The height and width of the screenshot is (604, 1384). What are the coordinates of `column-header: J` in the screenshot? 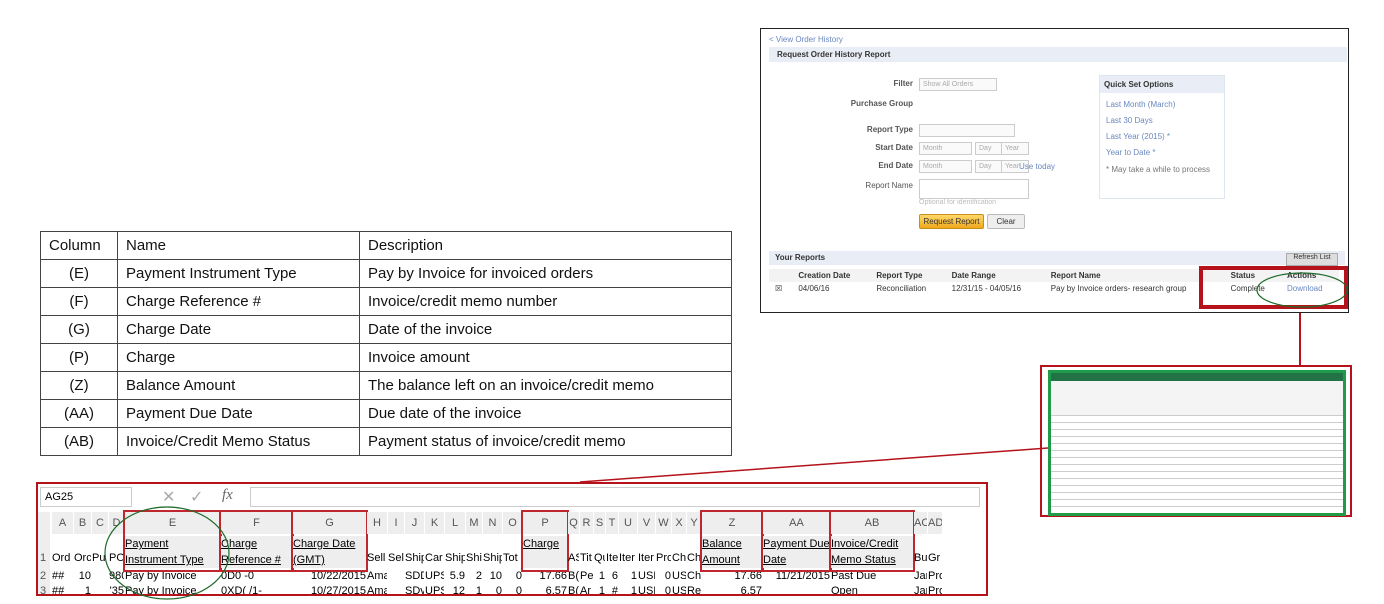 It's located at (414, 523).